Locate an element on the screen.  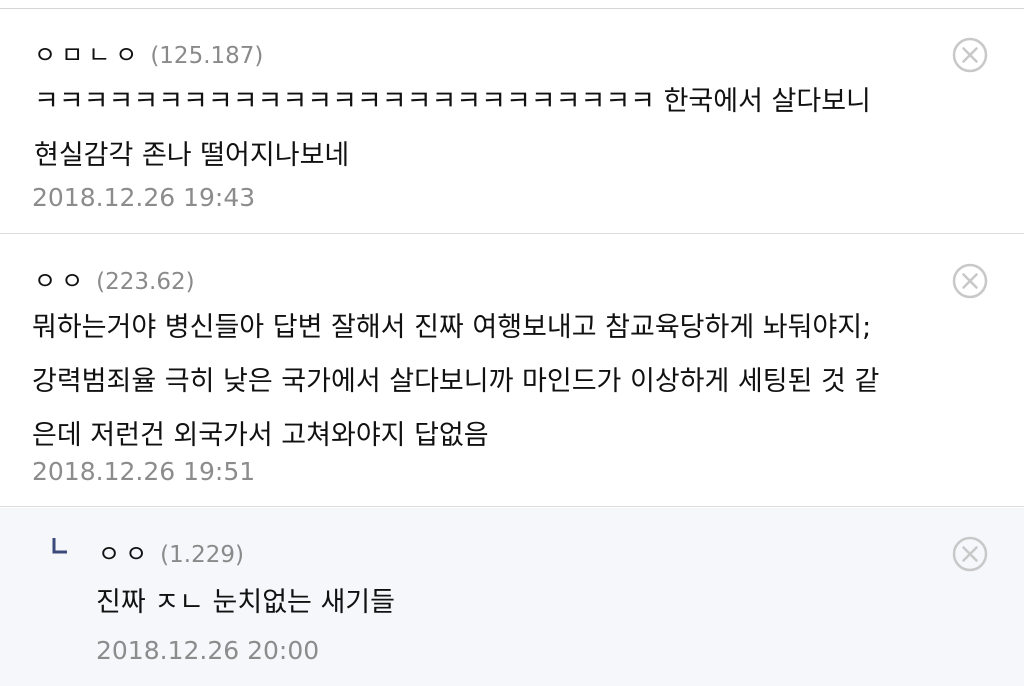
comment-user-score: (125.187) is located at coordinates (207, 56).